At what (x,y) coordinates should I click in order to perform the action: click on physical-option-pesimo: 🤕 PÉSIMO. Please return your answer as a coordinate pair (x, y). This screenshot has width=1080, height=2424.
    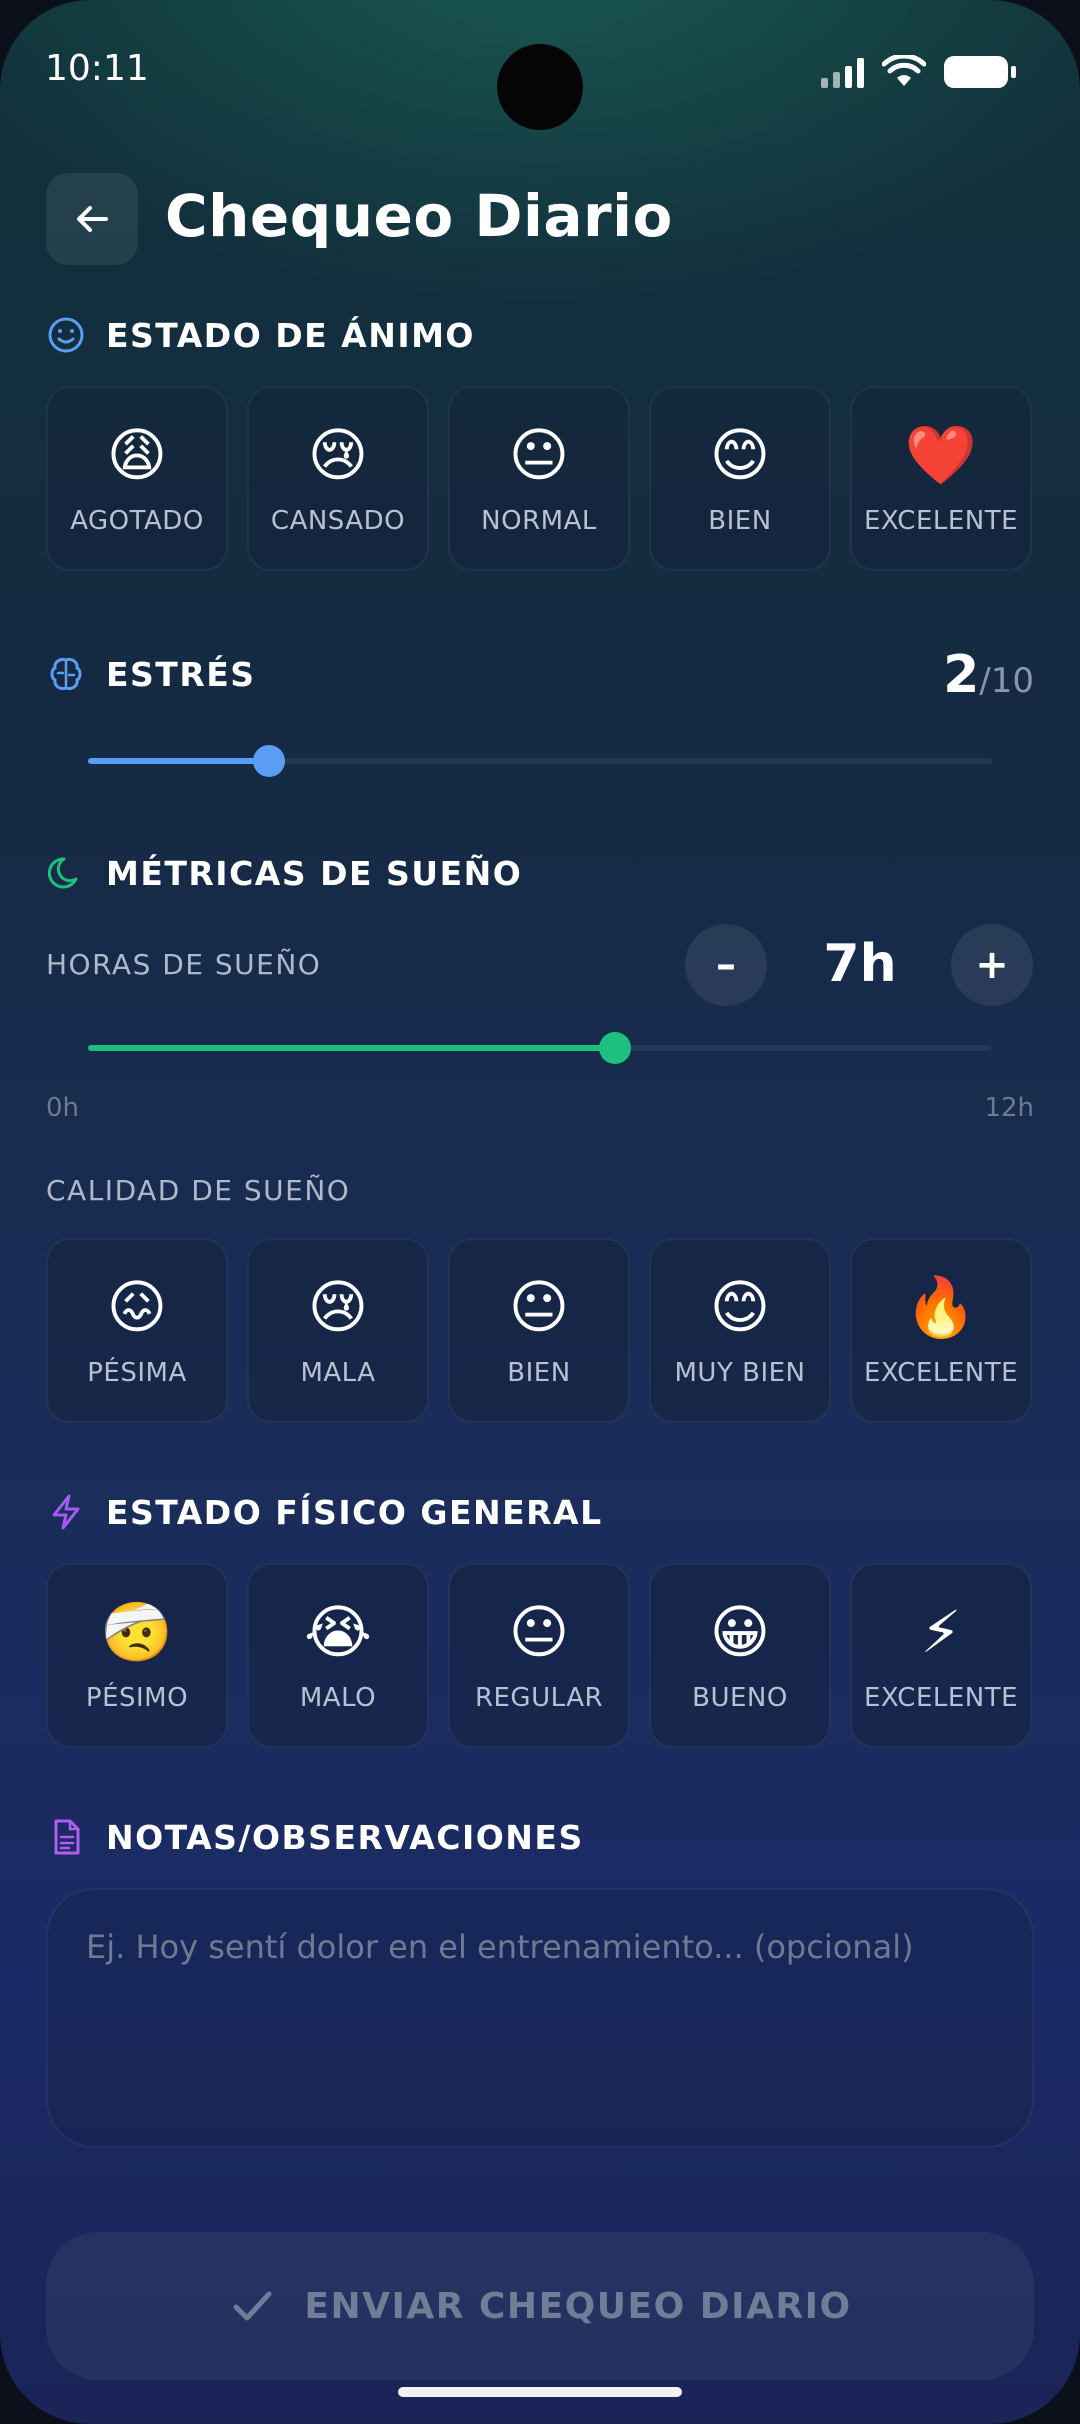
    Looking at the image, I should click on (137, 1655).